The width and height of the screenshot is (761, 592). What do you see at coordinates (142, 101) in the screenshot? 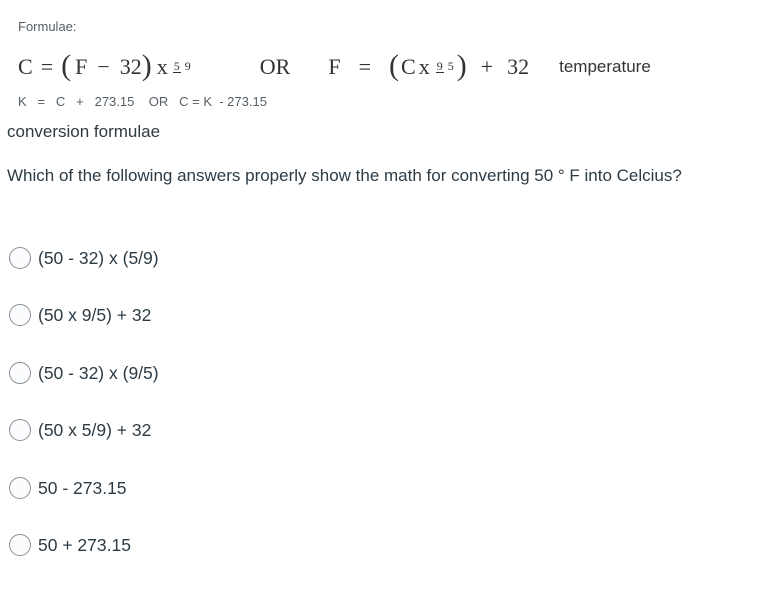
I see `kelvin-formula: K = C + 273.15 OR C = K - 273.15` at bounding box center [142, 101].